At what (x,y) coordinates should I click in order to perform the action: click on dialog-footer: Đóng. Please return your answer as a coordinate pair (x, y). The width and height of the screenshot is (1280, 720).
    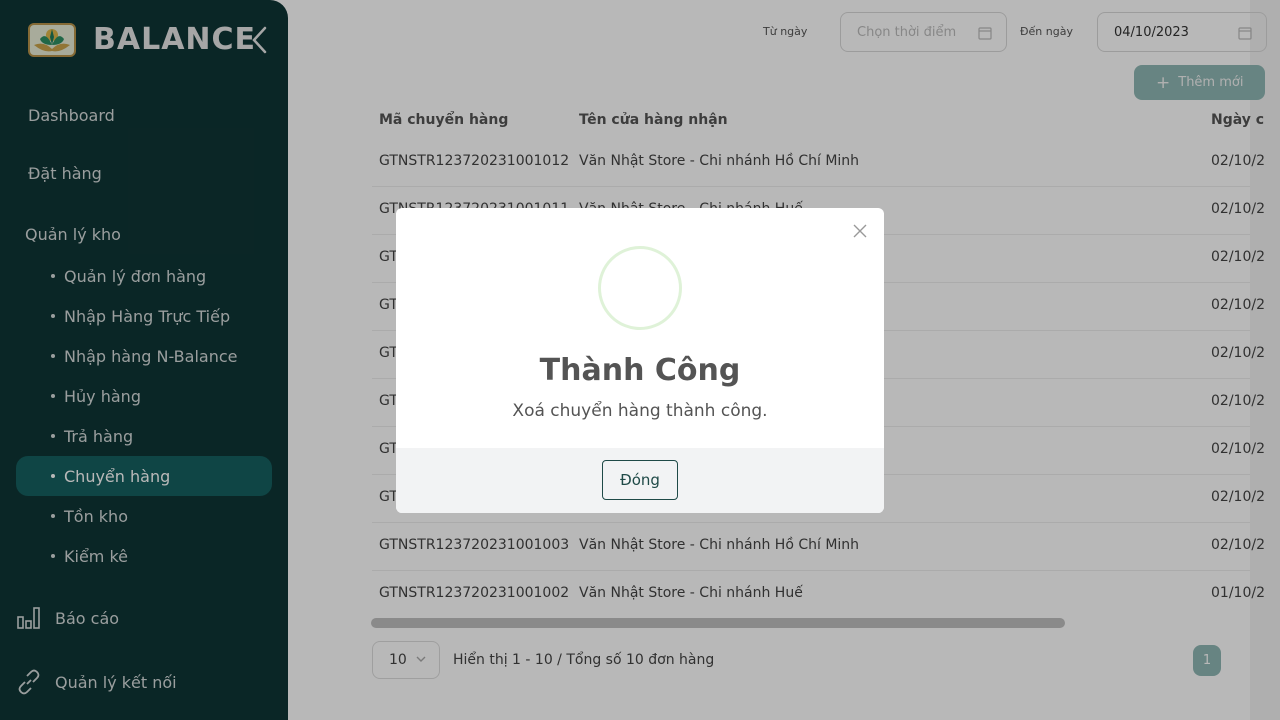
    Looking at the image, I should click on (640, 480).